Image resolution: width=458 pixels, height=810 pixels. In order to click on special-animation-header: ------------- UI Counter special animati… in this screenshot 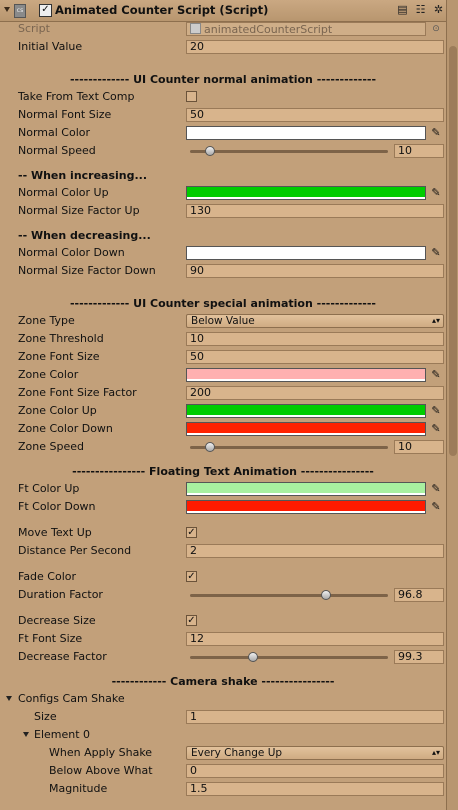, I will do `click(222, 303)`.